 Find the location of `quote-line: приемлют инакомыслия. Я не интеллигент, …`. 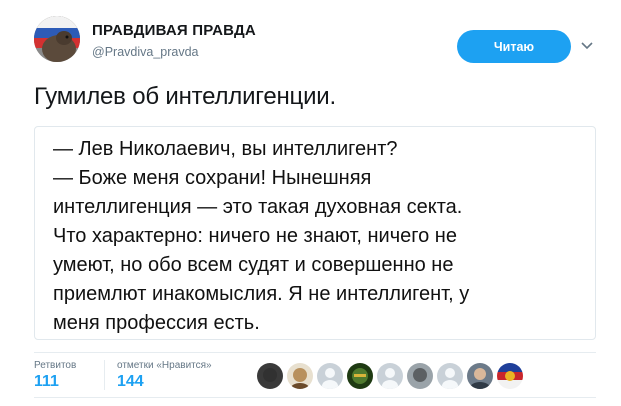

quote-line: приемлют инакомыслия. Я не интеллигент, … is located at coordinates (261, 294).